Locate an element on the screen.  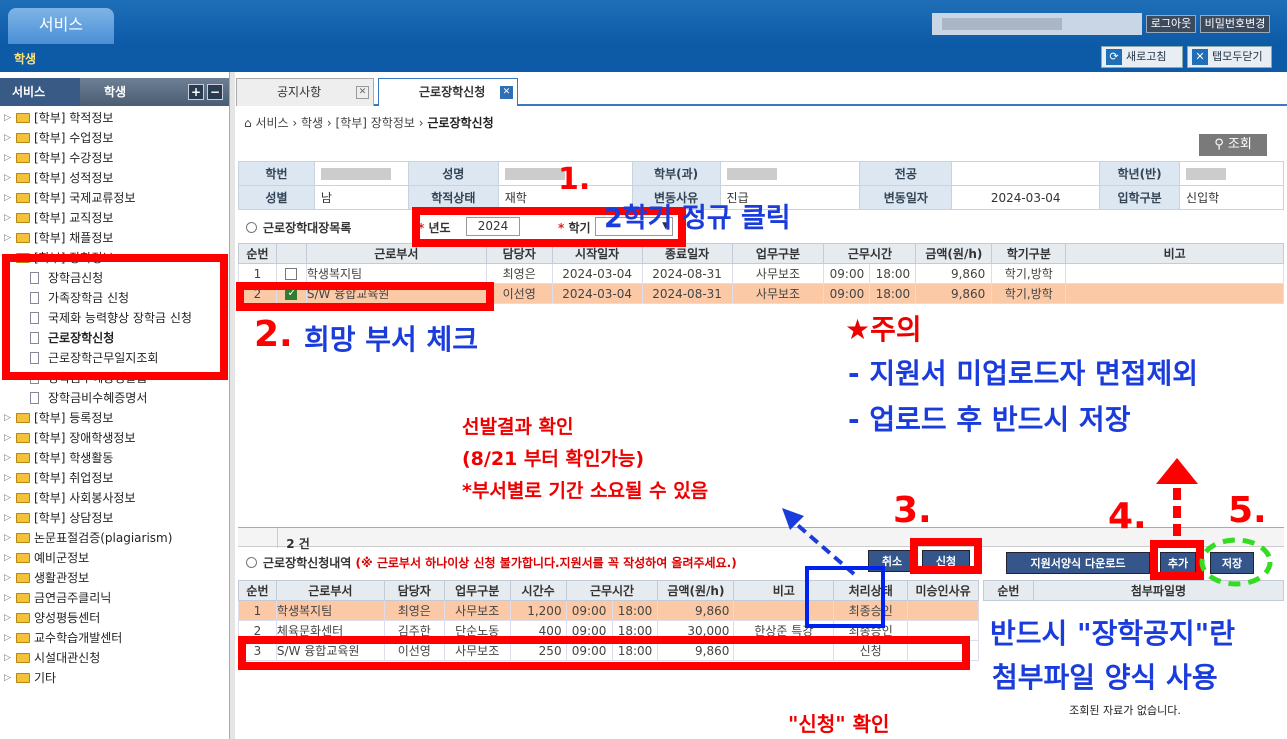
download-form-button: 지원서양식 다운로드 is located at coordinates (1078, 563).